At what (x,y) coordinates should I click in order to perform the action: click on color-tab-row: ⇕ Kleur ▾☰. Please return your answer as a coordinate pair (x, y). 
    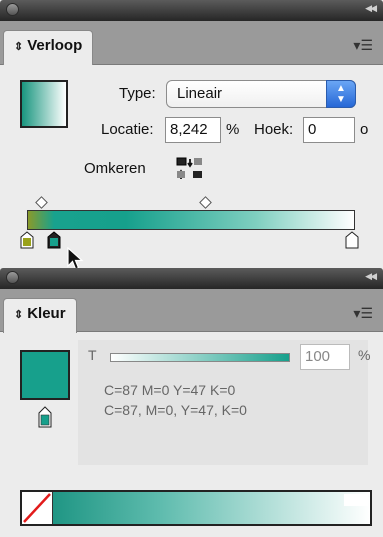
    Looking at the image, I should click on (191, 311).